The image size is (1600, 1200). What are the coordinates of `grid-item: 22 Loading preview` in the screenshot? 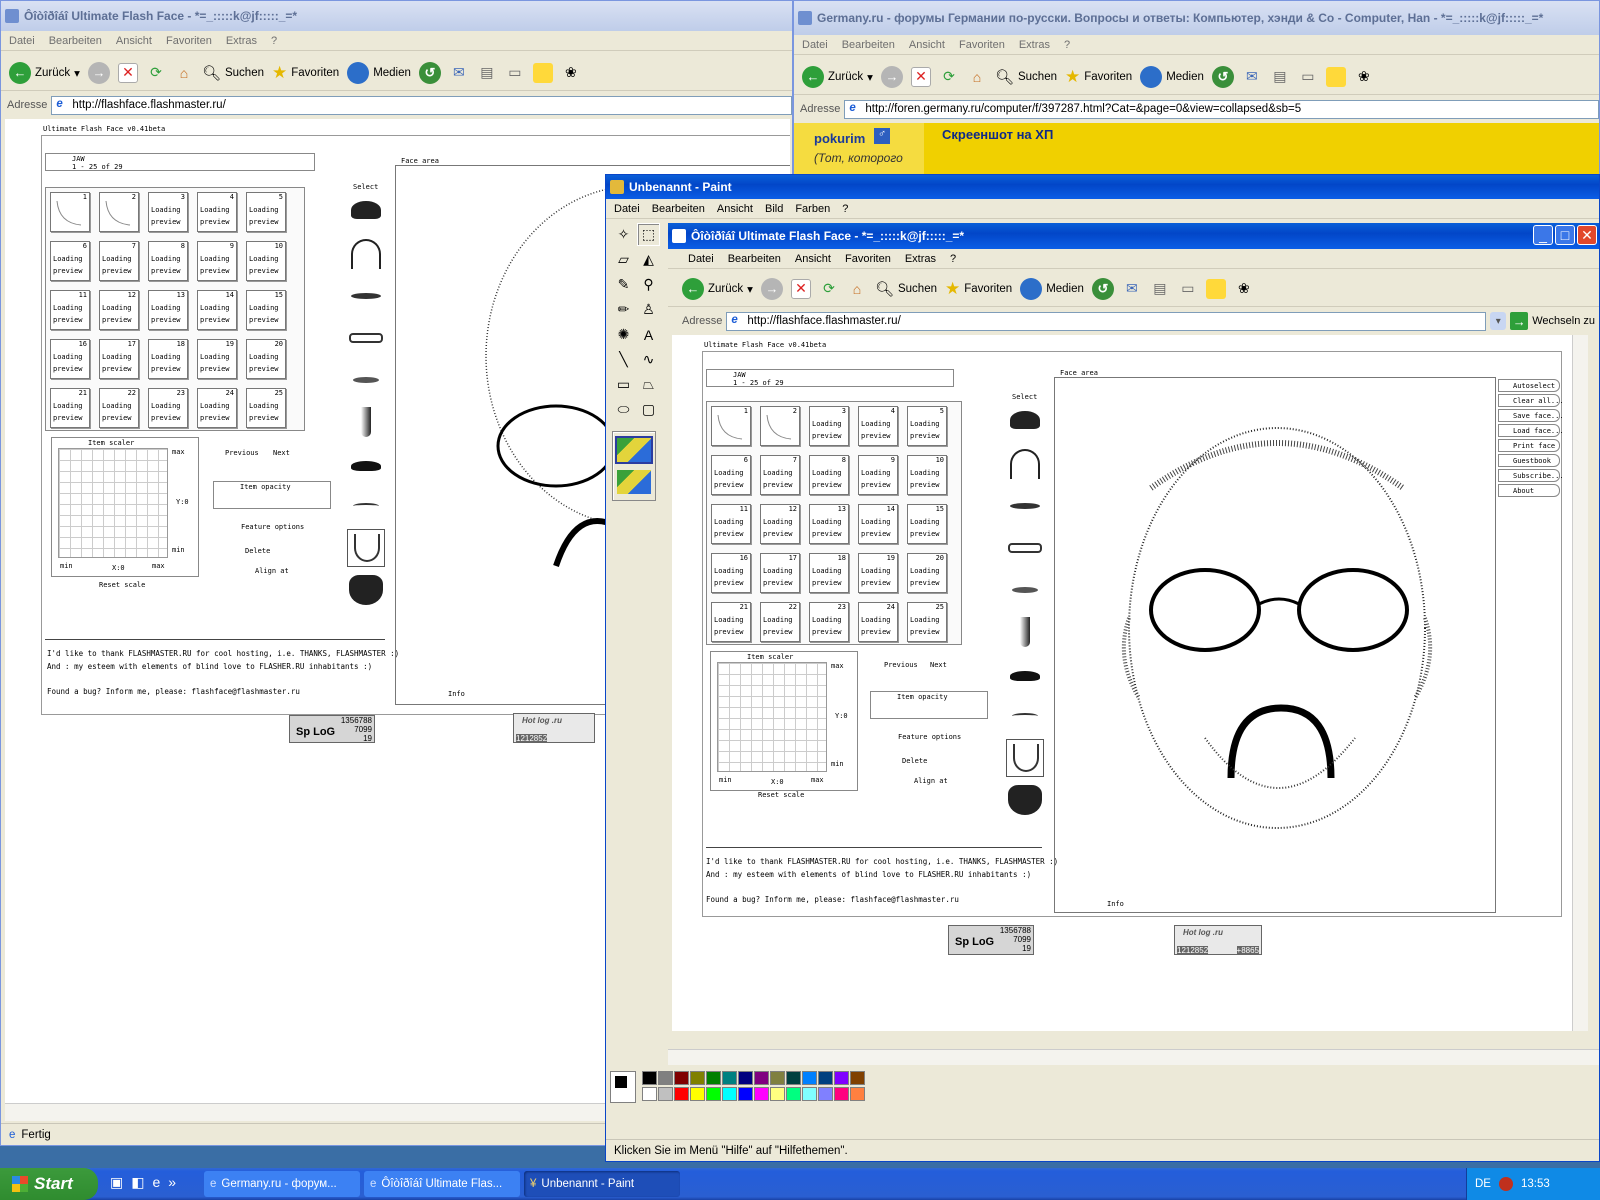 It's located at (780, 622).